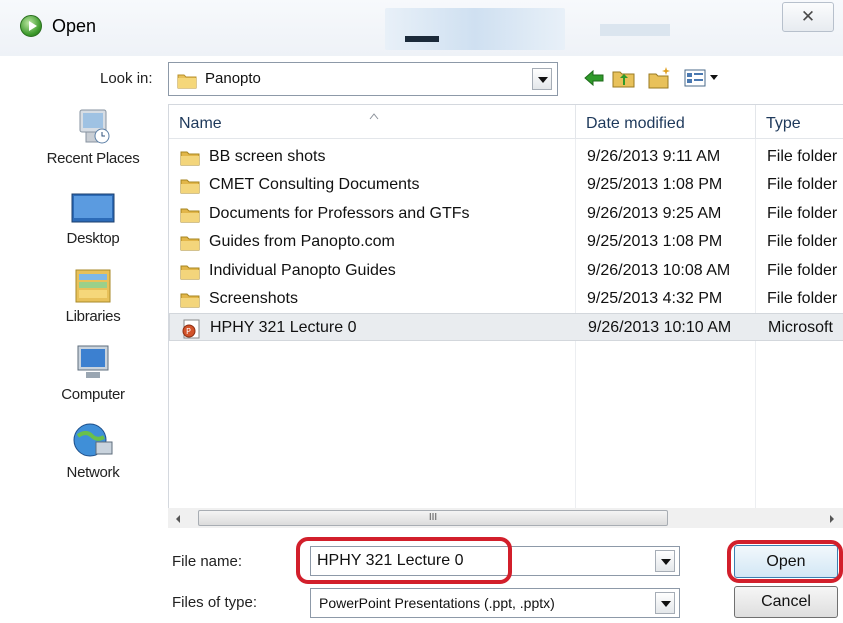 This screenshot has width=843, height=623. What do you see at coordinates (786, 561) in the screenshot?
I see `open-button: Open` at bounding box center [786, 561].